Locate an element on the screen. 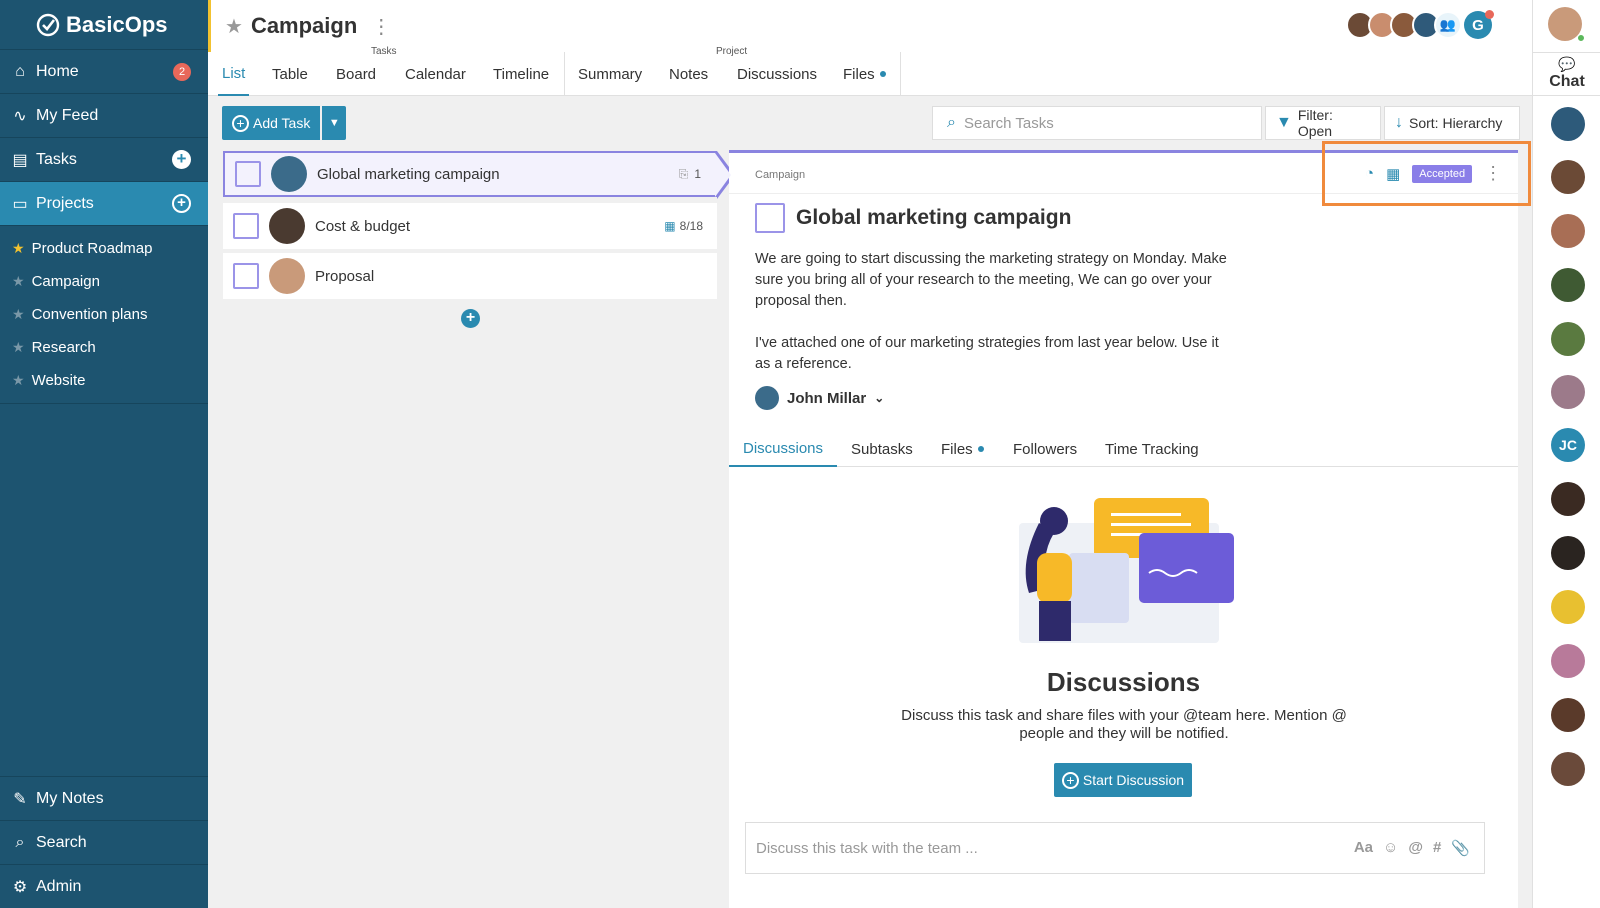 Image resolution: width=1600 pixels, height=908 pixels. tab-notes: Notes is located at coordinates (688, 74).